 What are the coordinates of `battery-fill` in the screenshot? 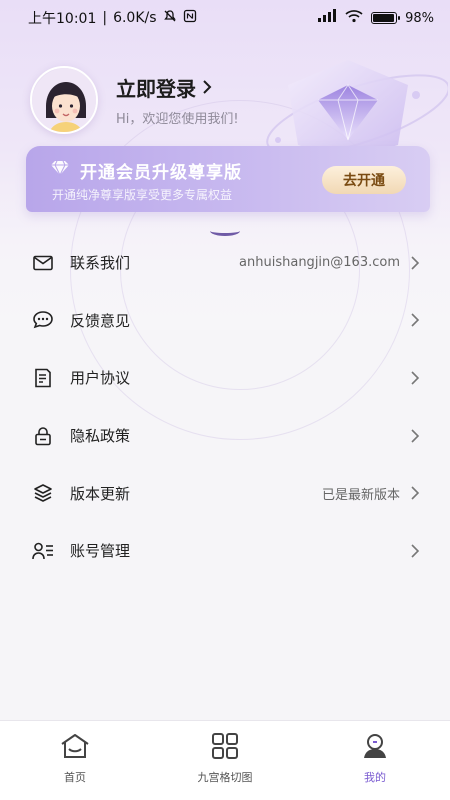 It's located at (383, 18).